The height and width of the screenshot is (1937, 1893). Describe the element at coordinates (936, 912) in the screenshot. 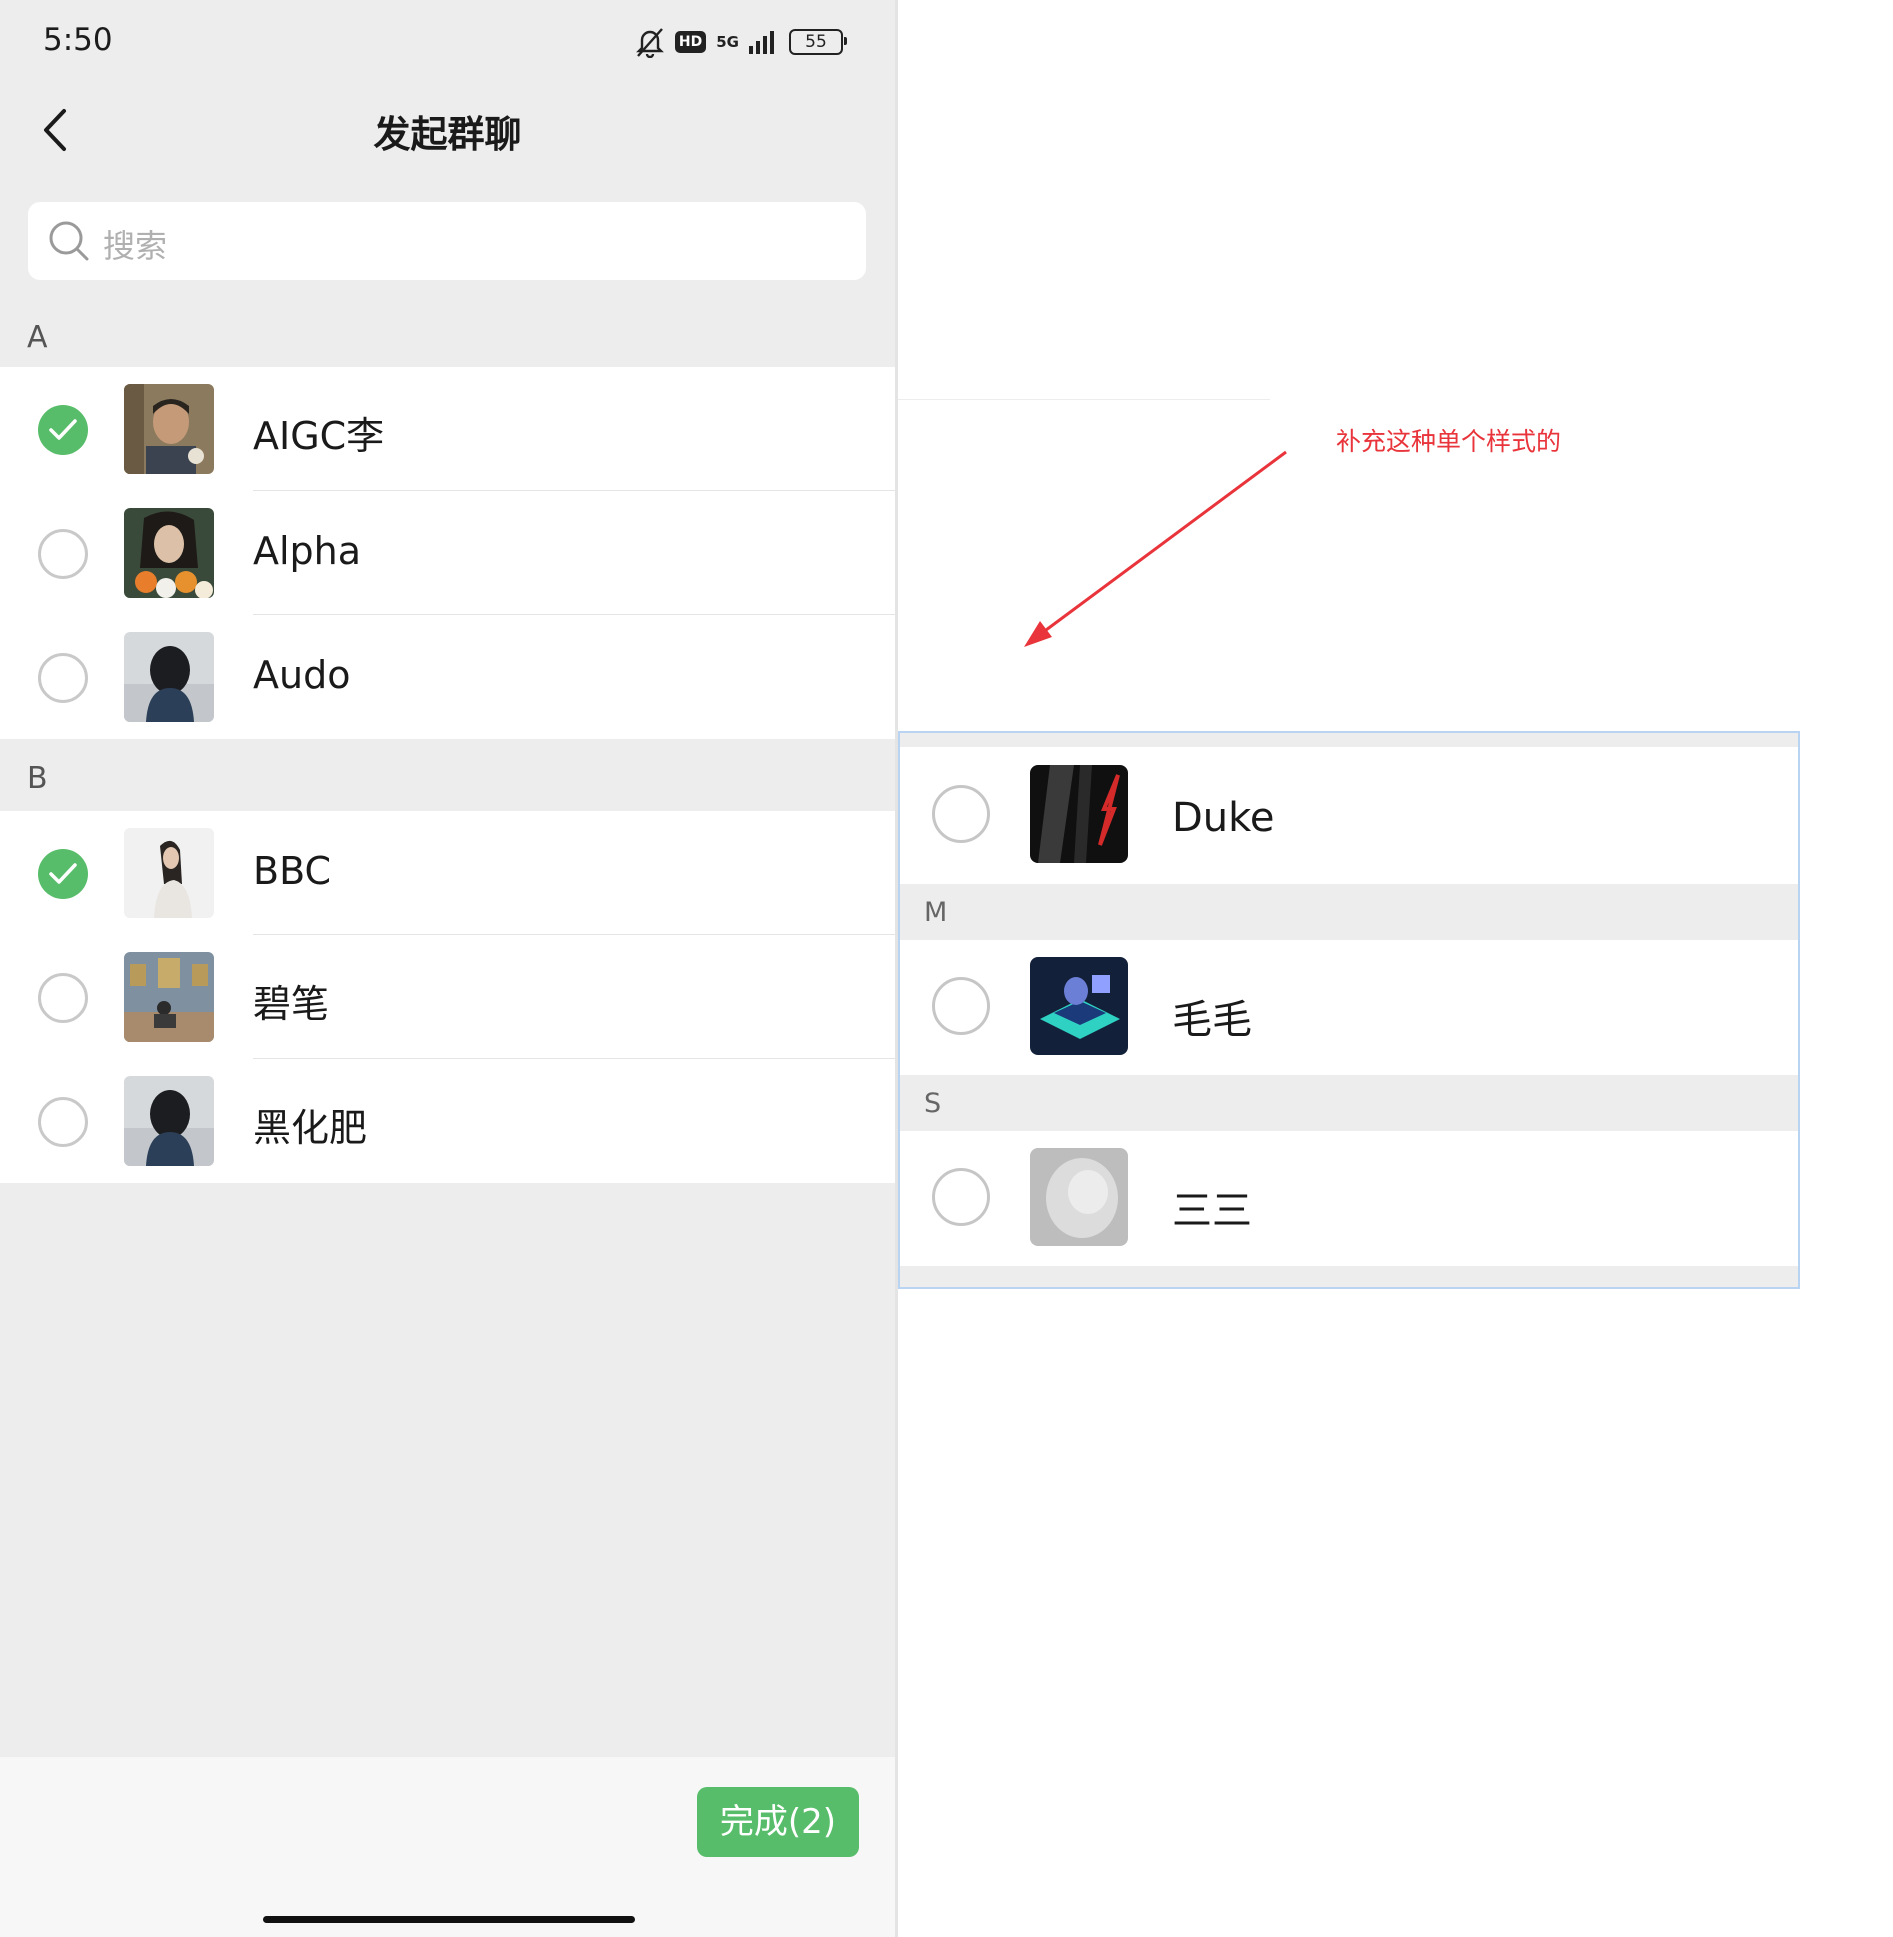

I see `section-letter: M` at that location.